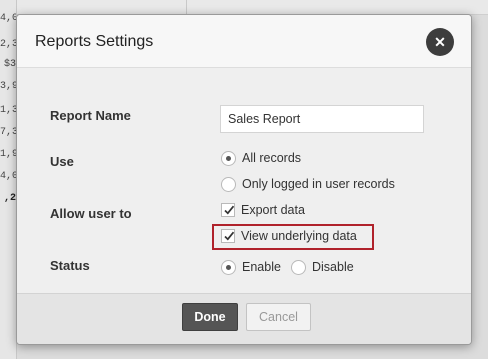 The height and width of the screenshot is (359, 488). Describe the element at coordinates (318, 184) in the screenshot. I see `use-logged-in-user-records-label: Only logged in user records` at that location.